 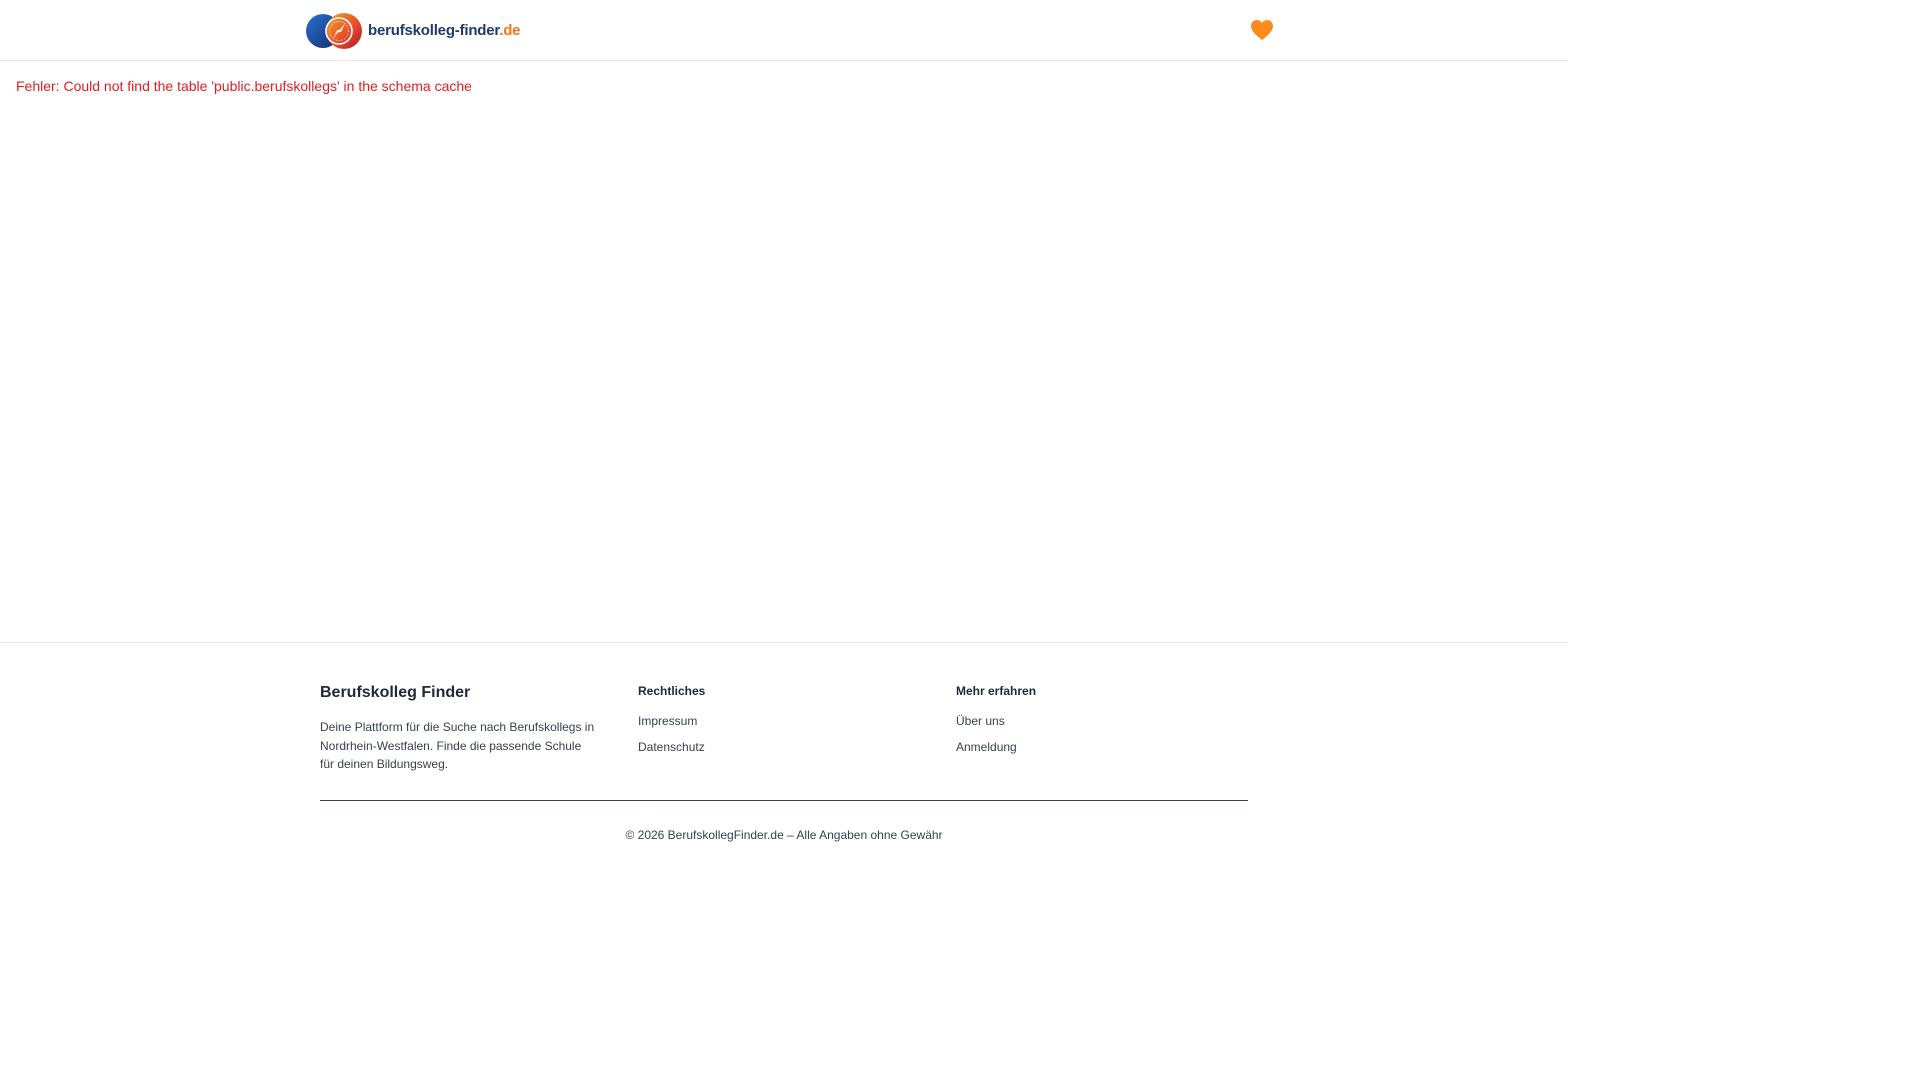 What do you see at coordinates (996, 691) in the screenshot?
I see `footer-more-title: Mehr erfahren` at bounding box center [996, 691].